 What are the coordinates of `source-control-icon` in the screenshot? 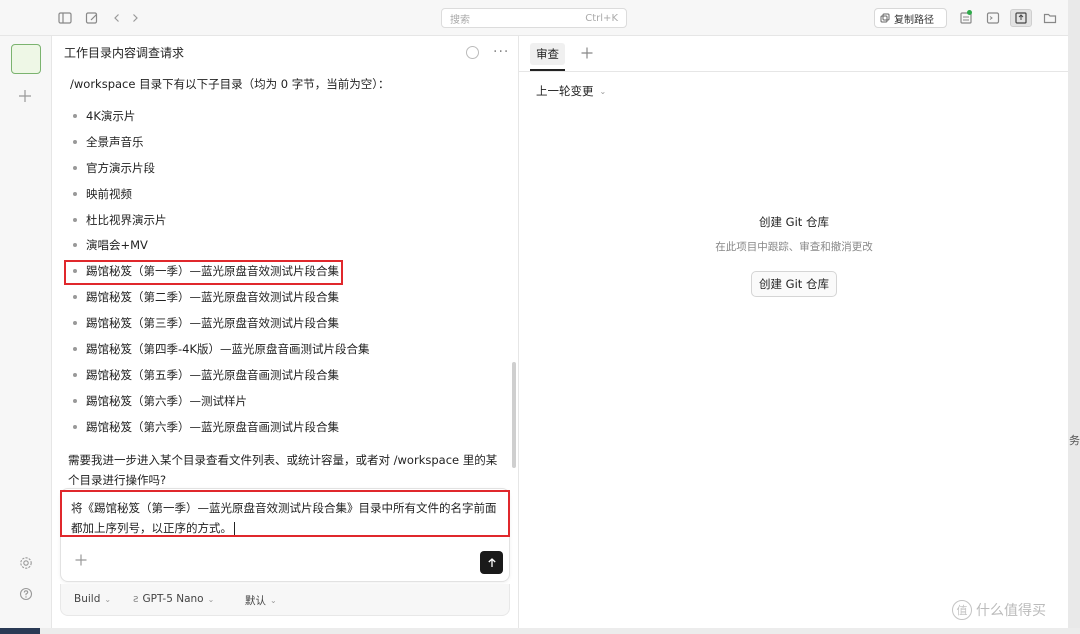 It's located at (966, 18).